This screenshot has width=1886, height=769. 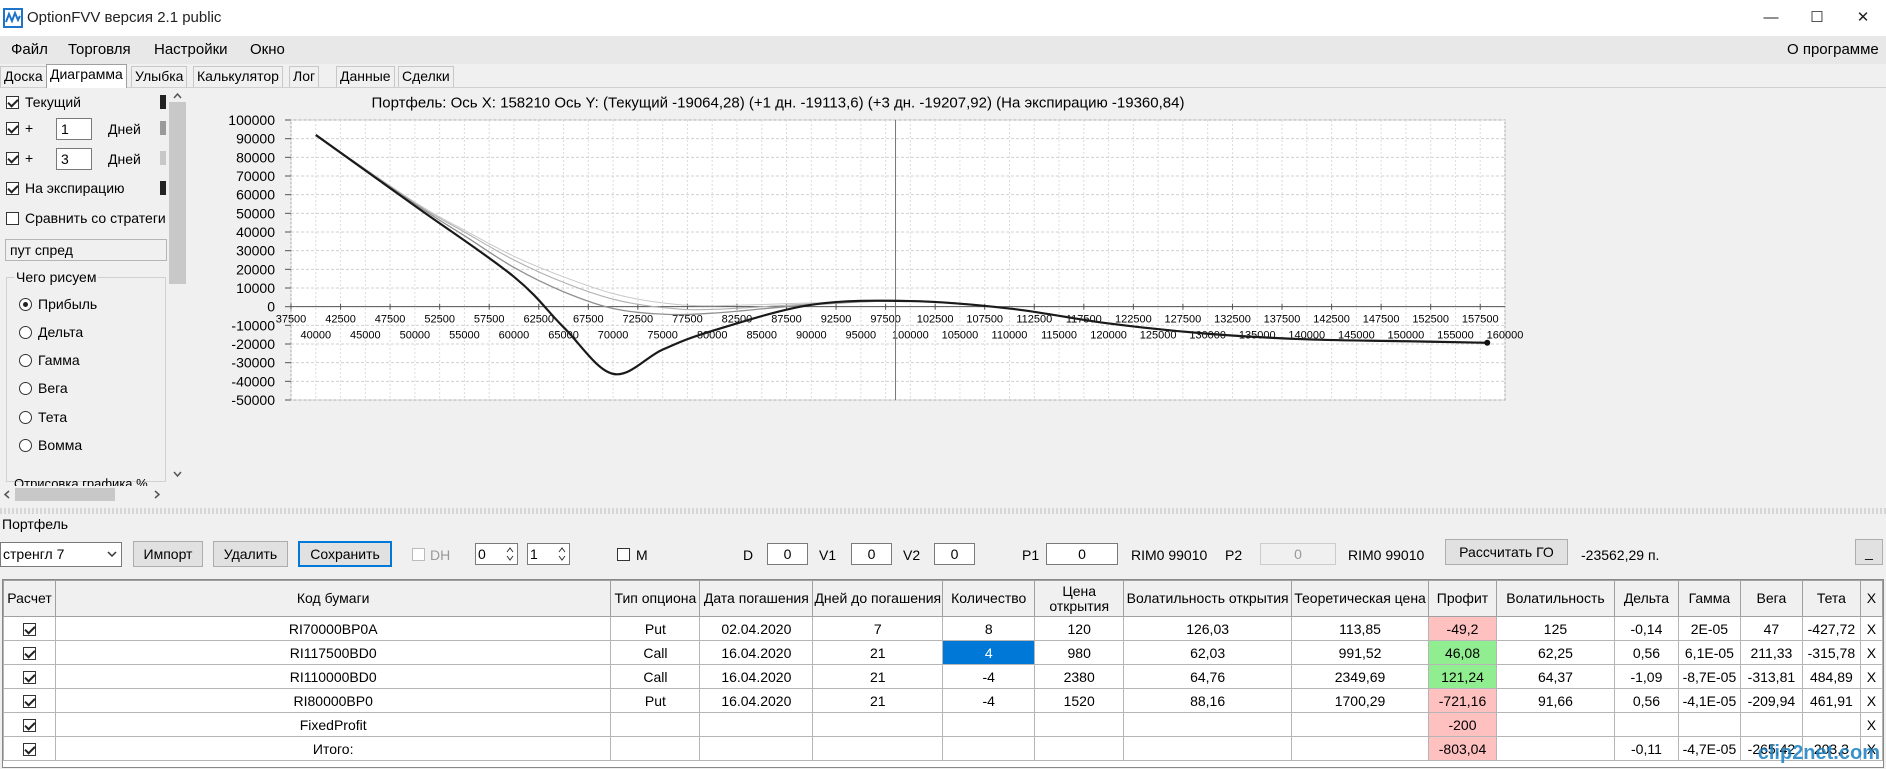 I want to click on header-col-vega: Вега, so click(x=1771, y=598).